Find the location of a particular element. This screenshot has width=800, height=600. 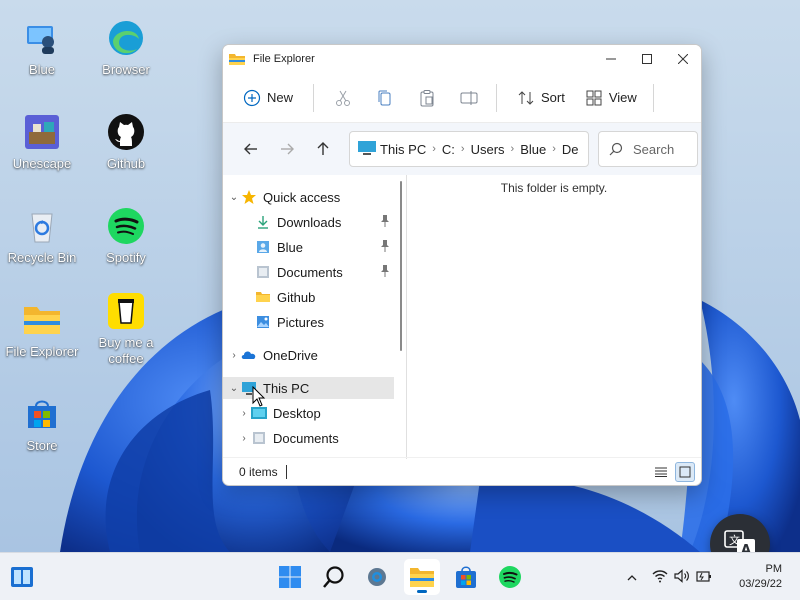

document-icon is located at coordinates (259, 438).